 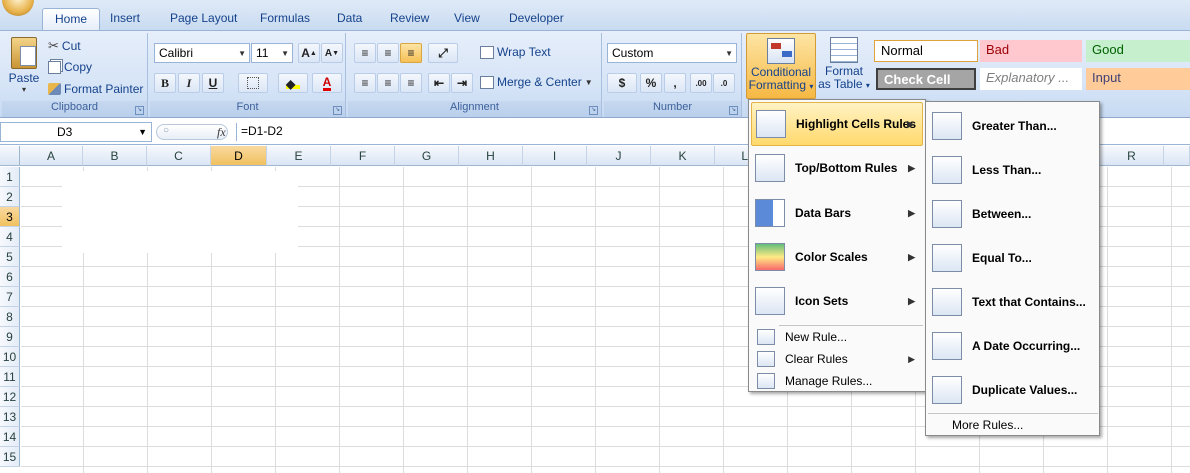 I want to click on row-header: 5, so click(x=10, y=257).